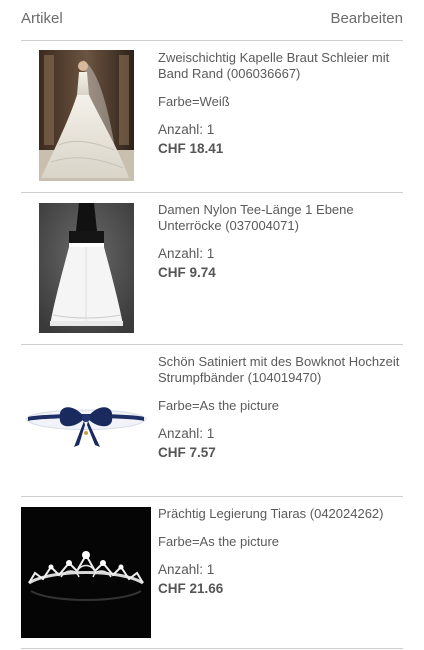 Image resolution: width=424 pixels, height=650 pixels. What do you see at coordinates (366, 18) in the screenshot?
I see `edit-button: Bearbeiten` at bounding box center [366, 18].